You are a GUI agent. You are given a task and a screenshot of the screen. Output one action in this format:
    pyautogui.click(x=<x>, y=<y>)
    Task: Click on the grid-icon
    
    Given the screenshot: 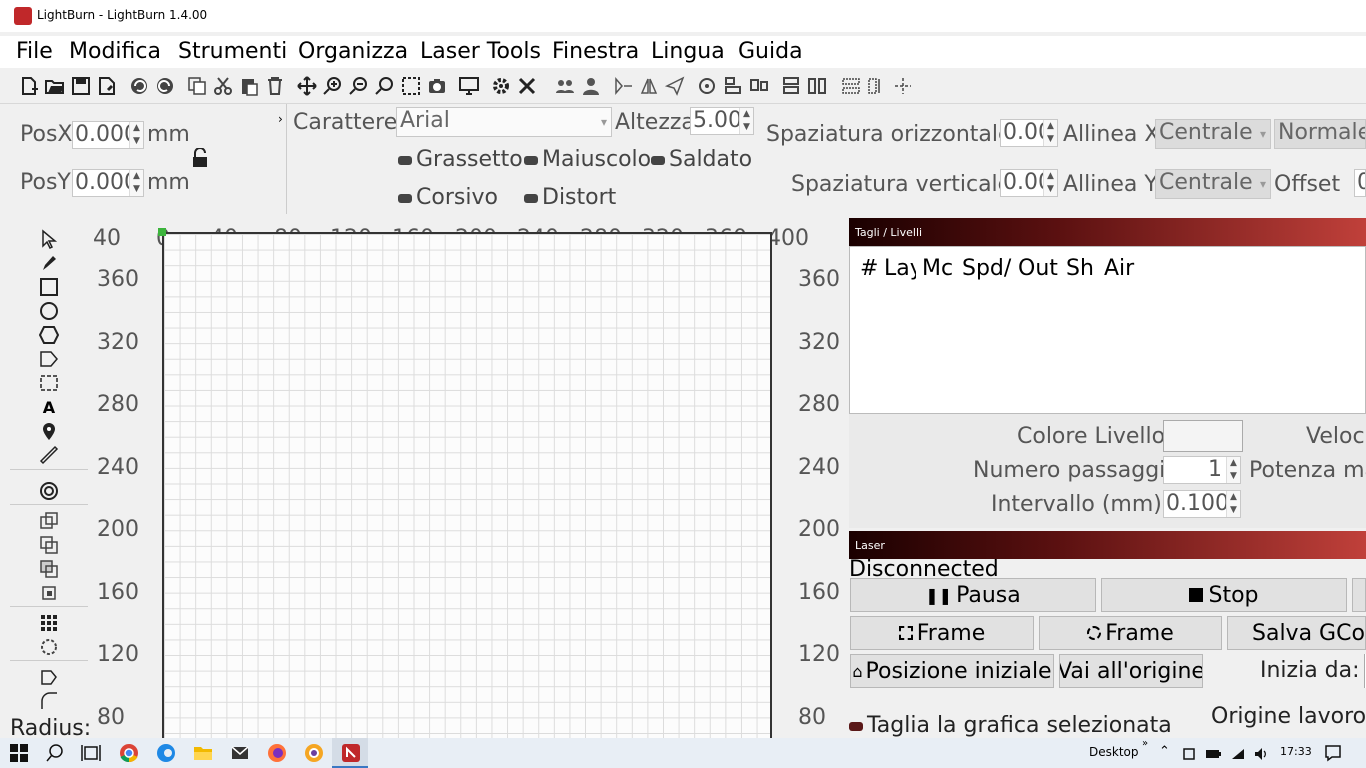 What is the action you would take?
    pyautogui.click(x=851, y=86)
    